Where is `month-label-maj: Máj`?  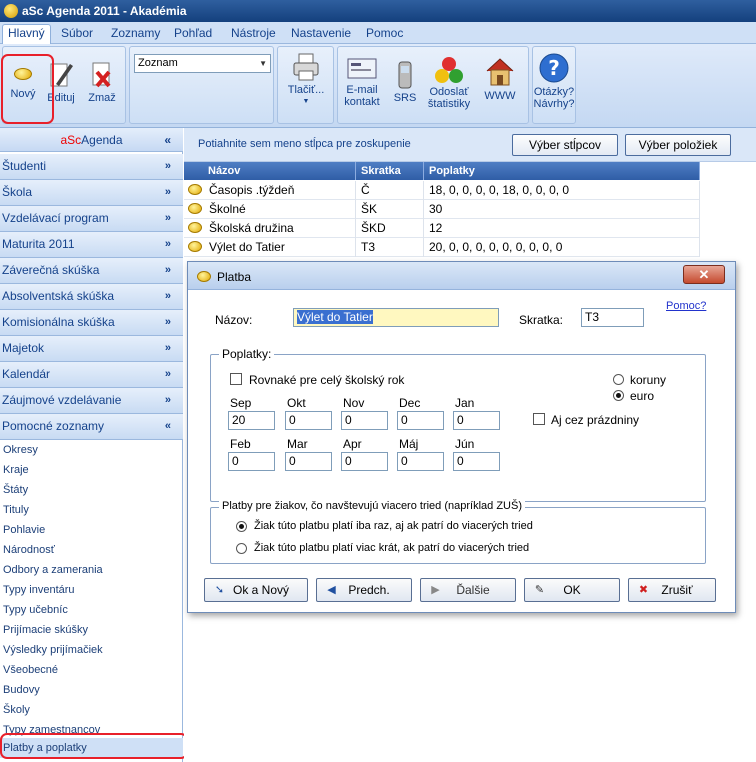
month-label-maj: Máj is located at coordinates (409, 444).